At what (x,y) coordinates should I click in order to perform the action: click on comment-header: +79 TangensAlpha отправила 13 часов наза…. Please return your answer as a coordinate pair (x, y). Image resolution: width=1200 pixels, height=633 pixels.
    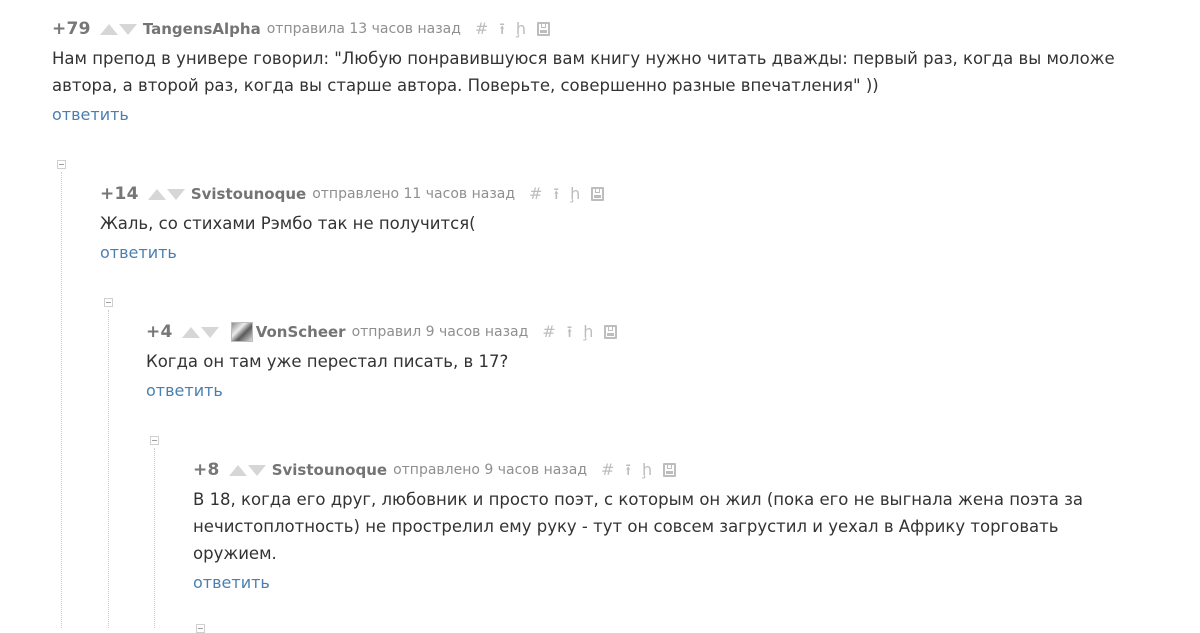
    Looking at the image, I should click on (607, 29).